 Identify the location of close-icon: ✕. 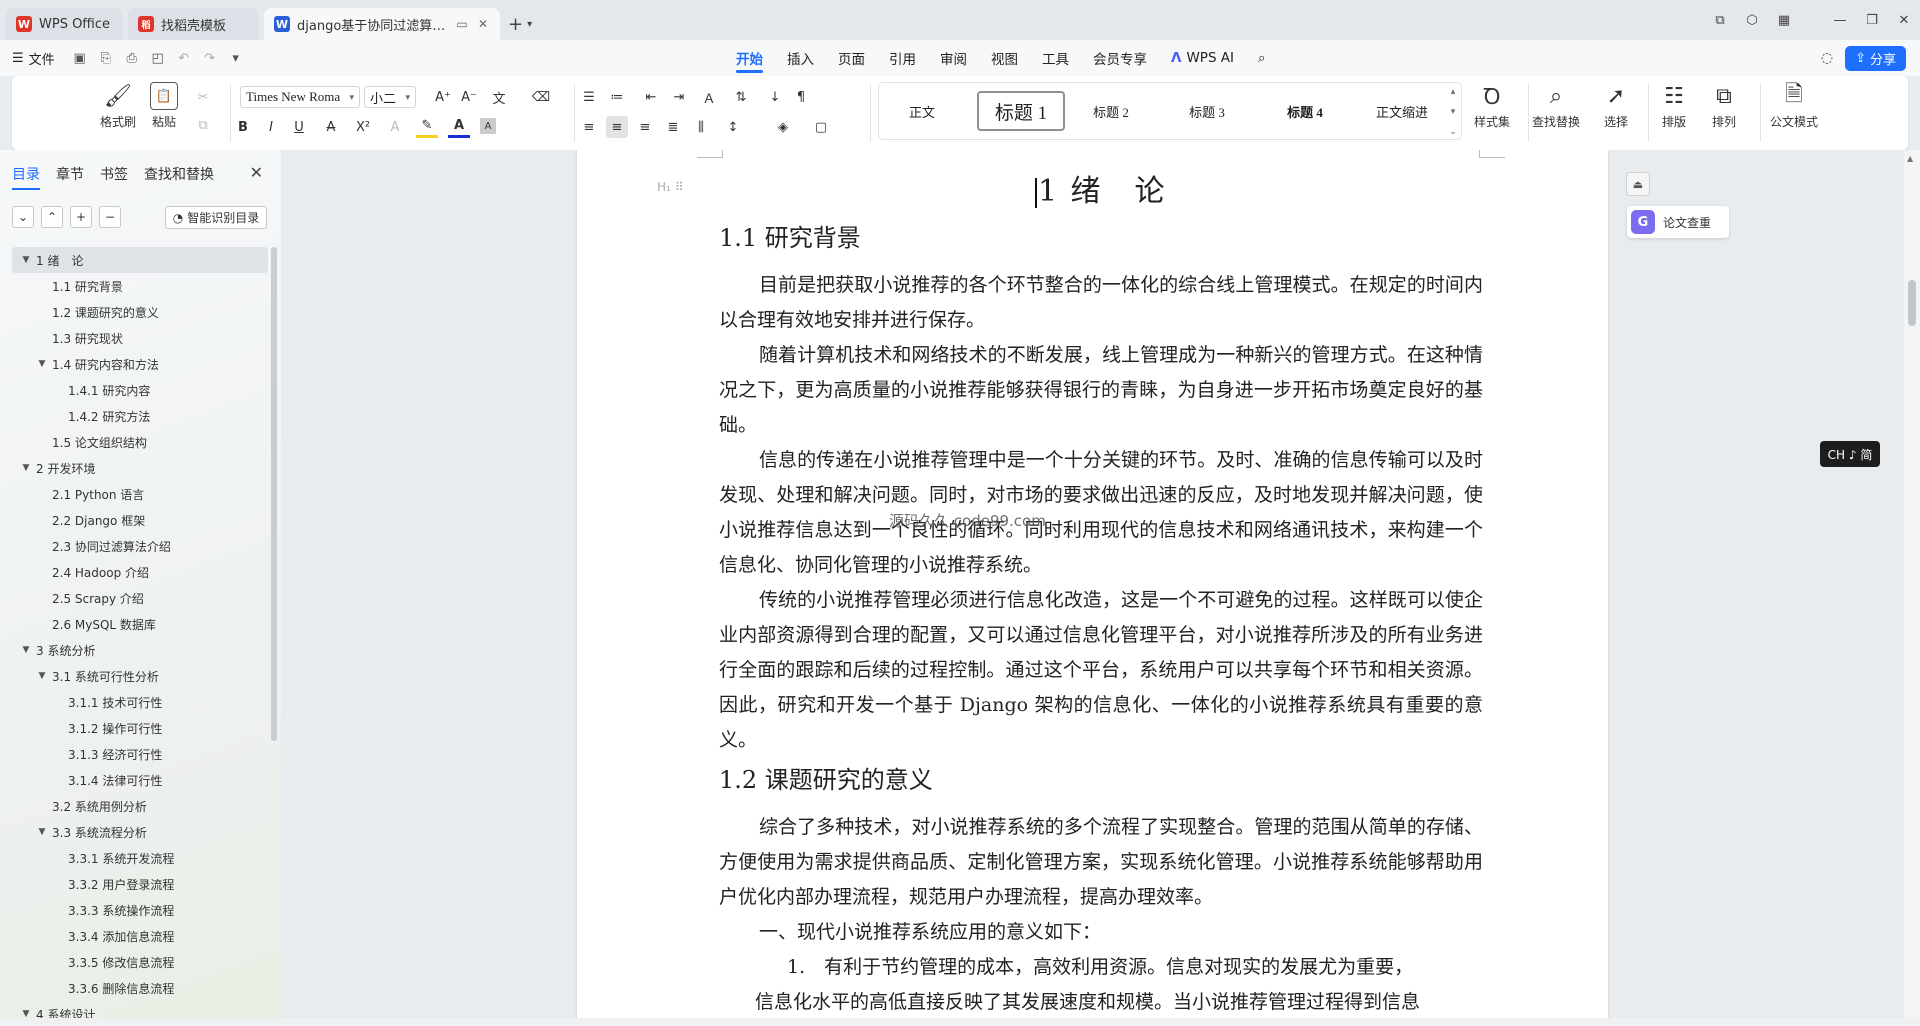
(256, 172).